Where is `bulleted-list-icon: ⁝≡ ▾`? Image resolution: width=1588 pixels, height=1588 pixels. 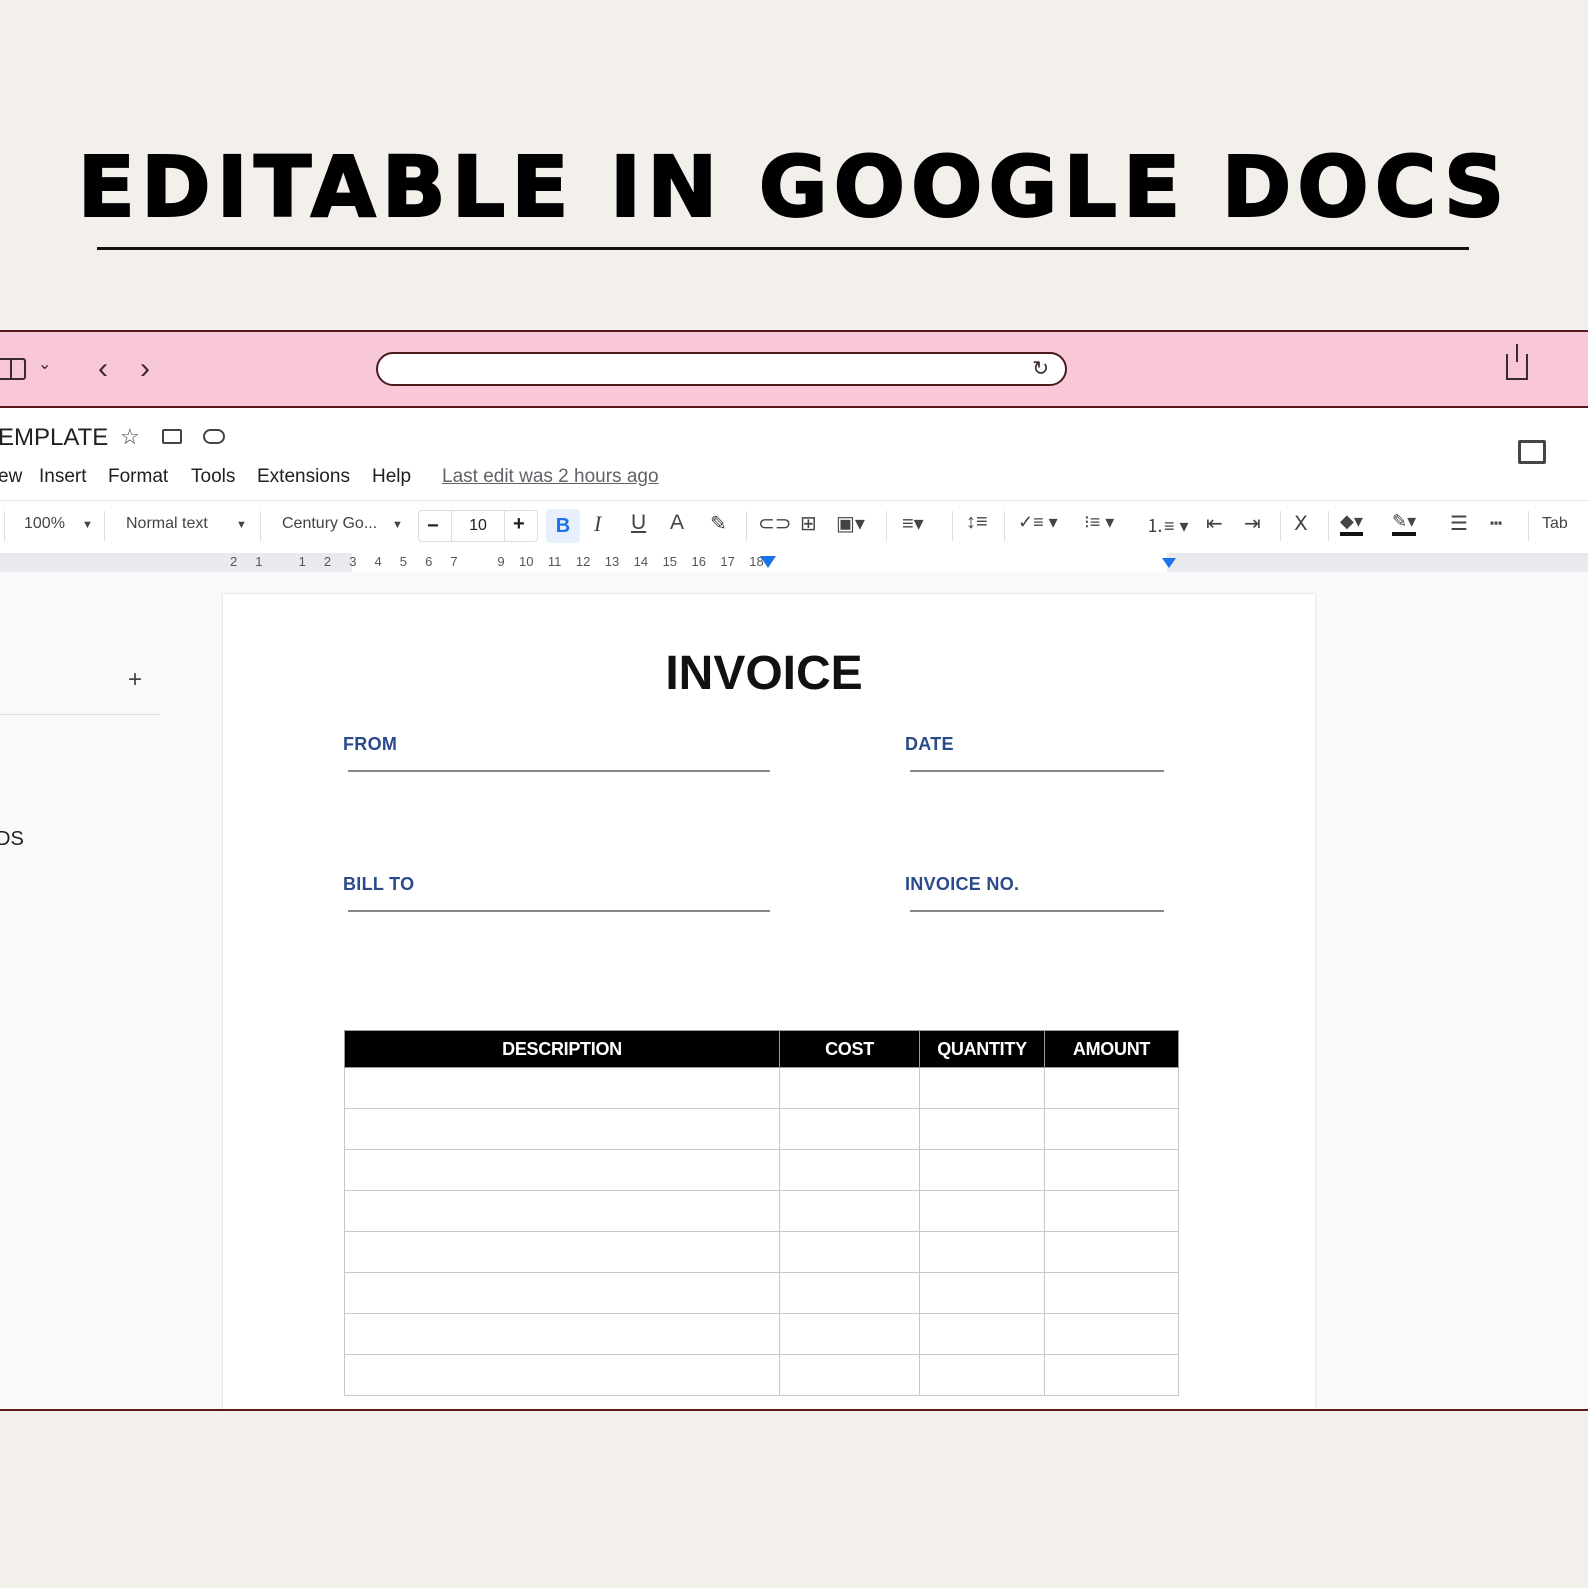 bulleted-list-icon: ⁝≡ ▾ is located at coordinates (1099, 522).